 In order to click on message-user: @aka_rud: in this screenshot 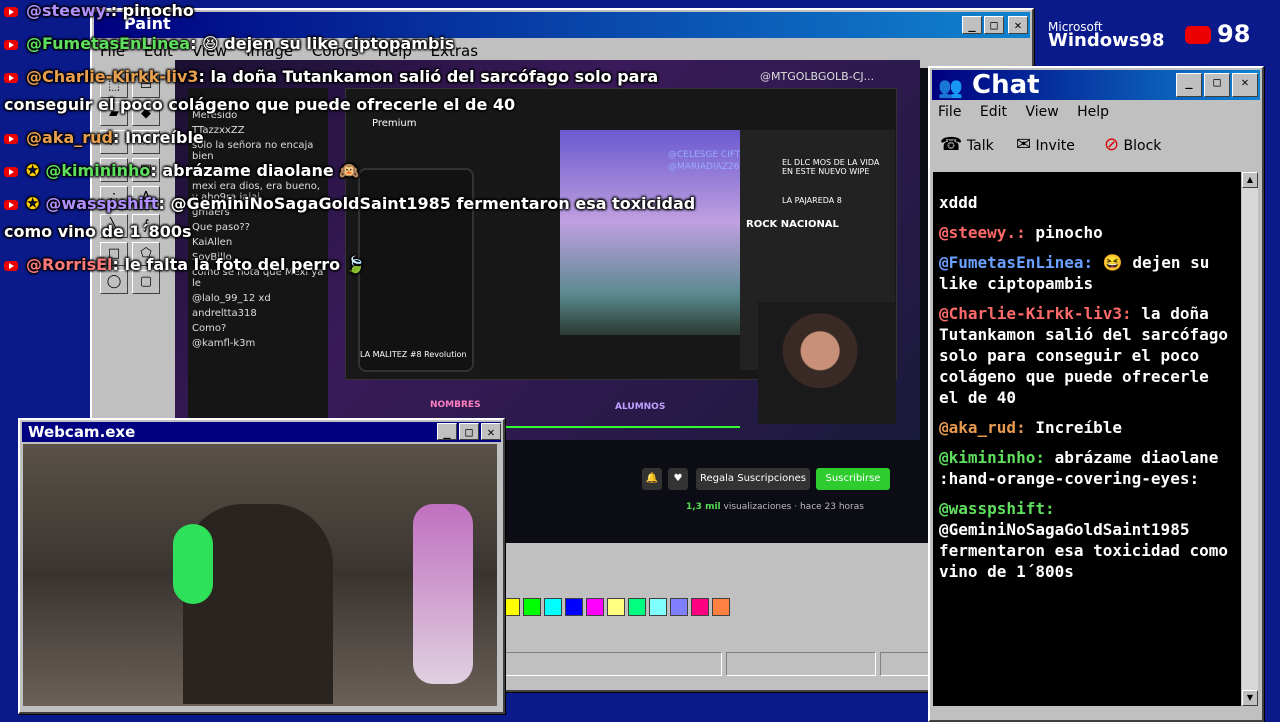, I will do `click(982, 427)`.